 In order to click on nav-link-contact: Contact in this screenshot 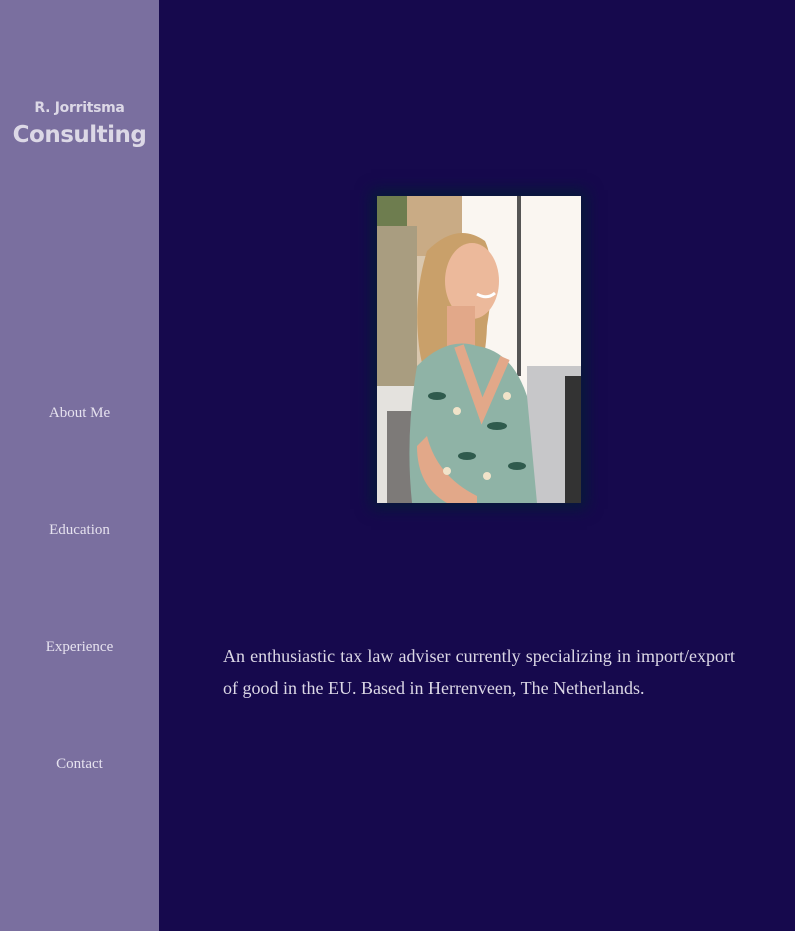, I will do `click(79, 764)`.